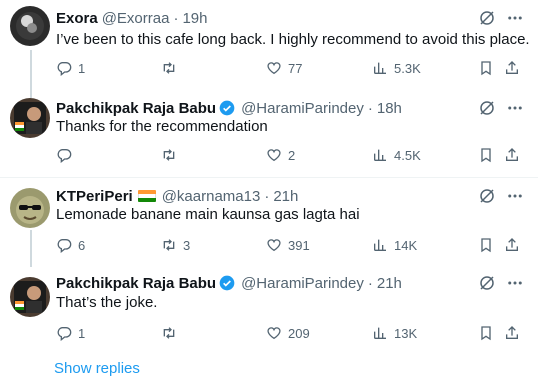 The width and height of the screenshot is (538, 386). Describe the element at coordinates (407, 68) in the screenshot. I see `views-count: 5.3K` at that location.